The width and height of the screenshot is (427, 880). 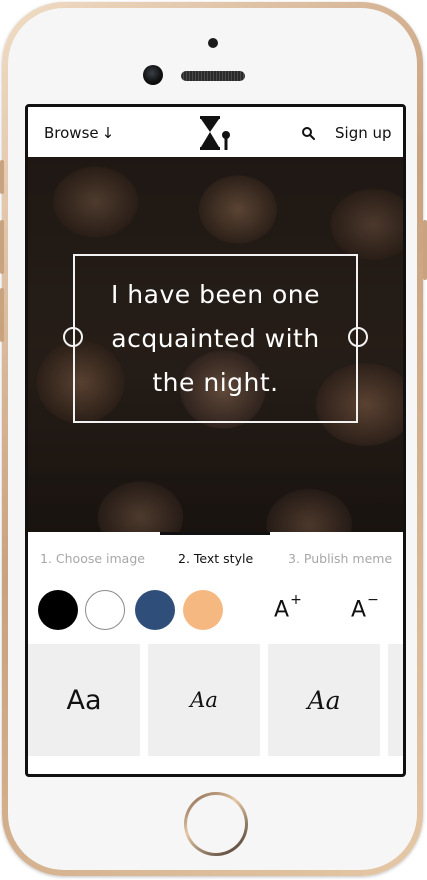 What do you see at coordinates (153, 75) in the screenshot?
I see `front-camera` at bounding box center [153, 75].